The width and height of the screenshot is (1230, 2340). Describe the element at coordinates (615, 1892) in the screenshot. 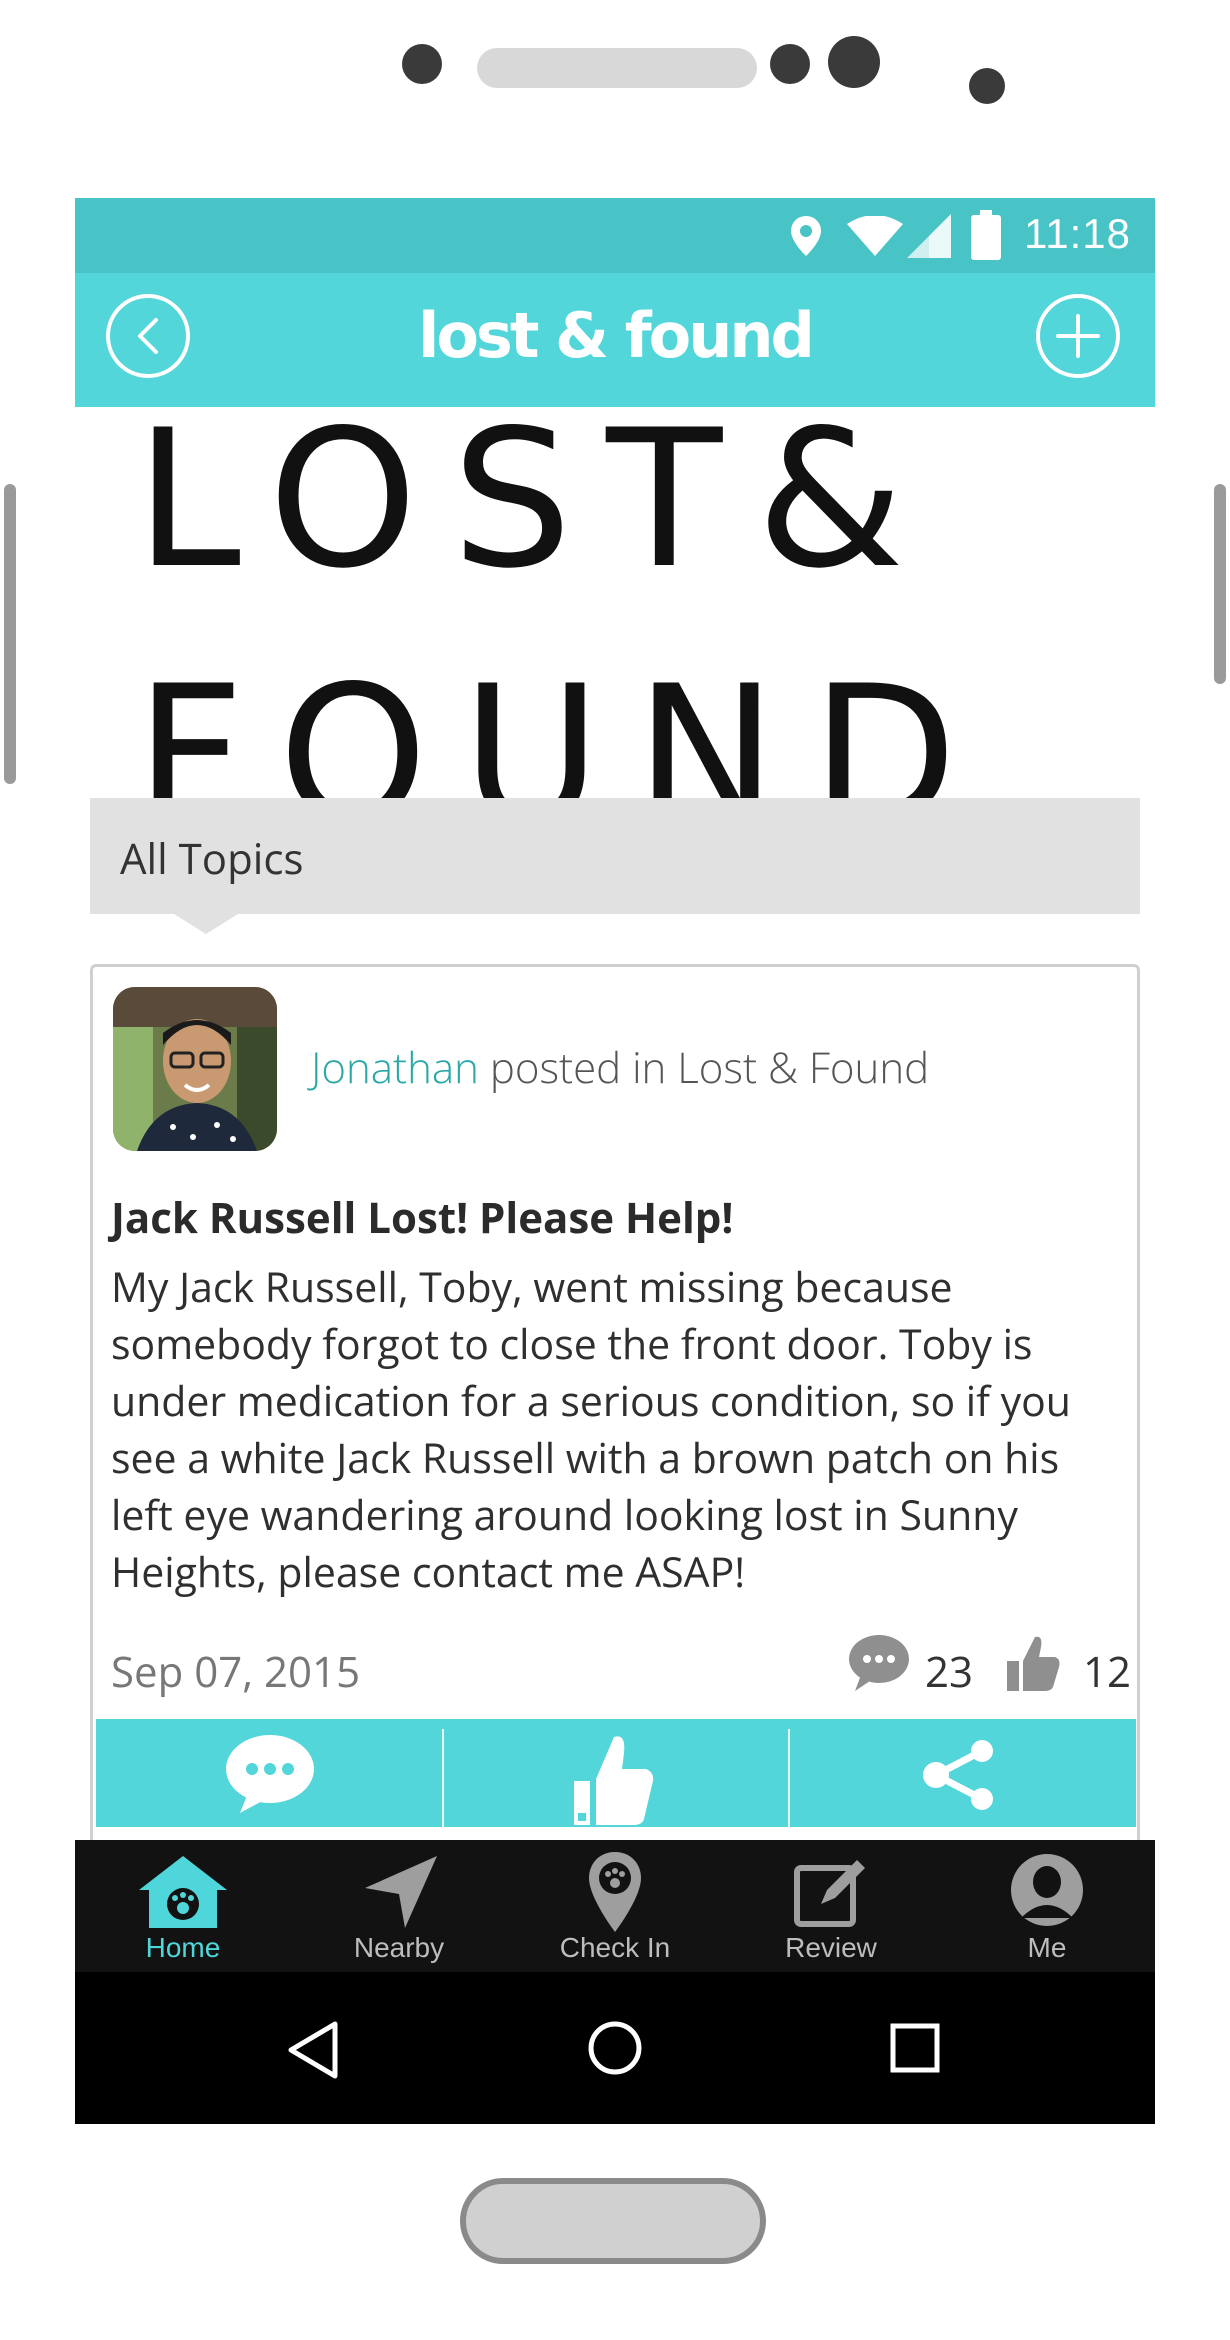

I see `location-paw-icon` at that location.